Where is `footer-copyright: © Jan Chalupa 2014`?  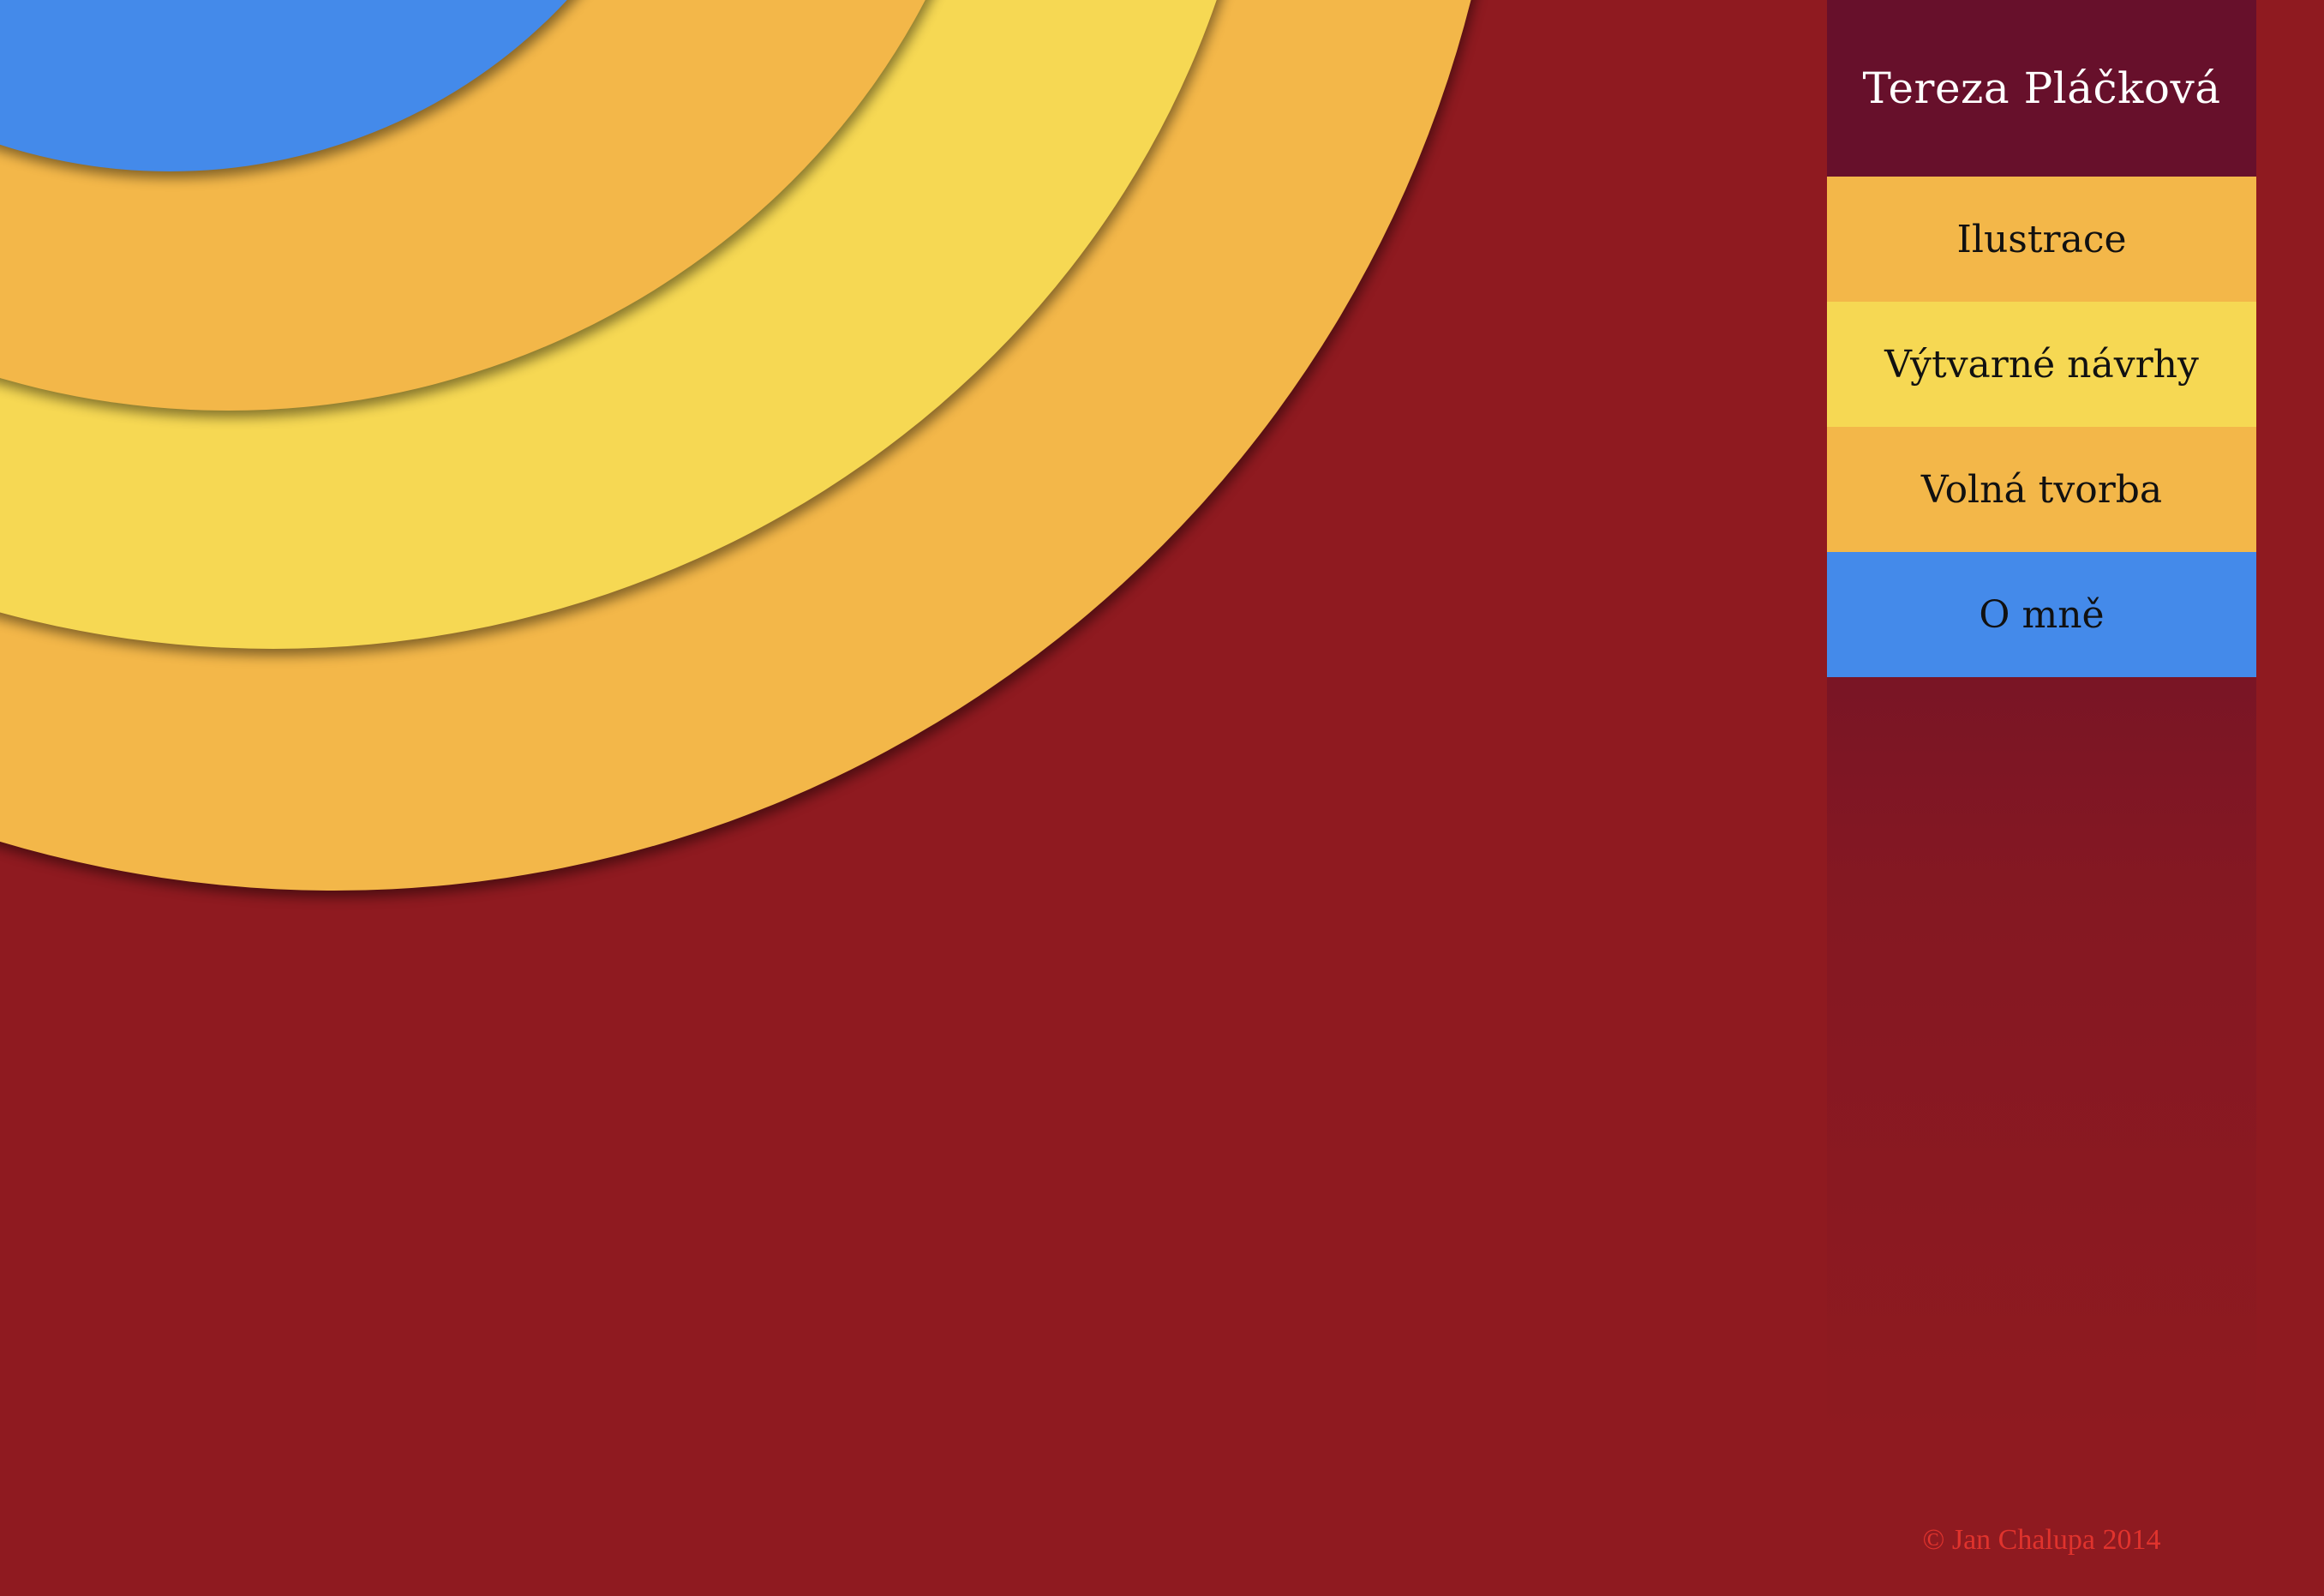
footer-copyright: © Jan Chalupa 2014 is located at coordinates (2041, 1540).